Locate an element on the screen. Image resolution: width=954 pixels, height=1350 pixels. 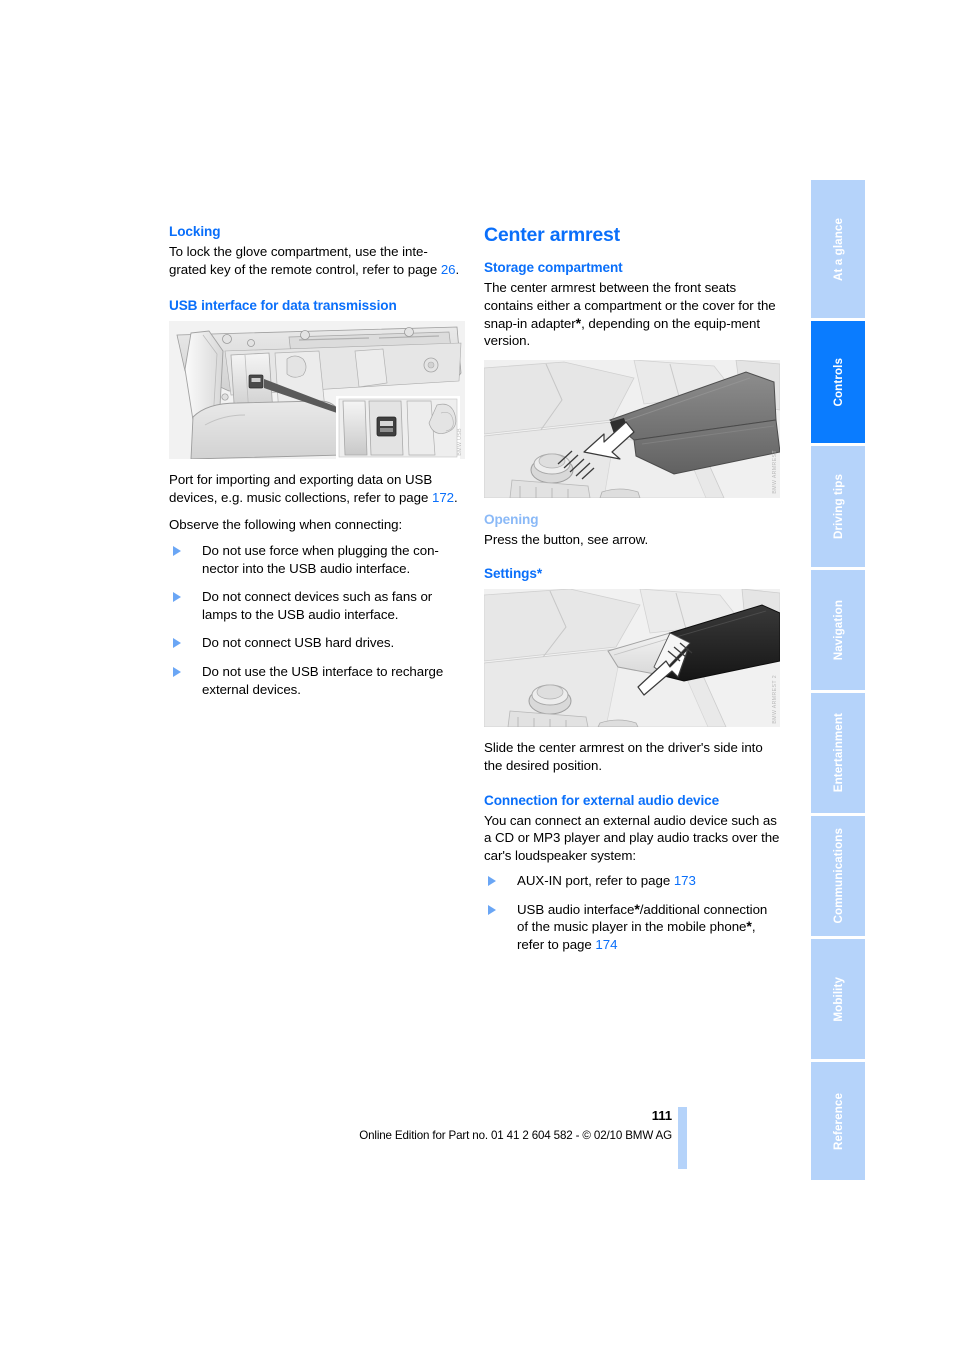
center-armrest-closed-illustration: BMW ARMREST is located at coordinates (632, 428).